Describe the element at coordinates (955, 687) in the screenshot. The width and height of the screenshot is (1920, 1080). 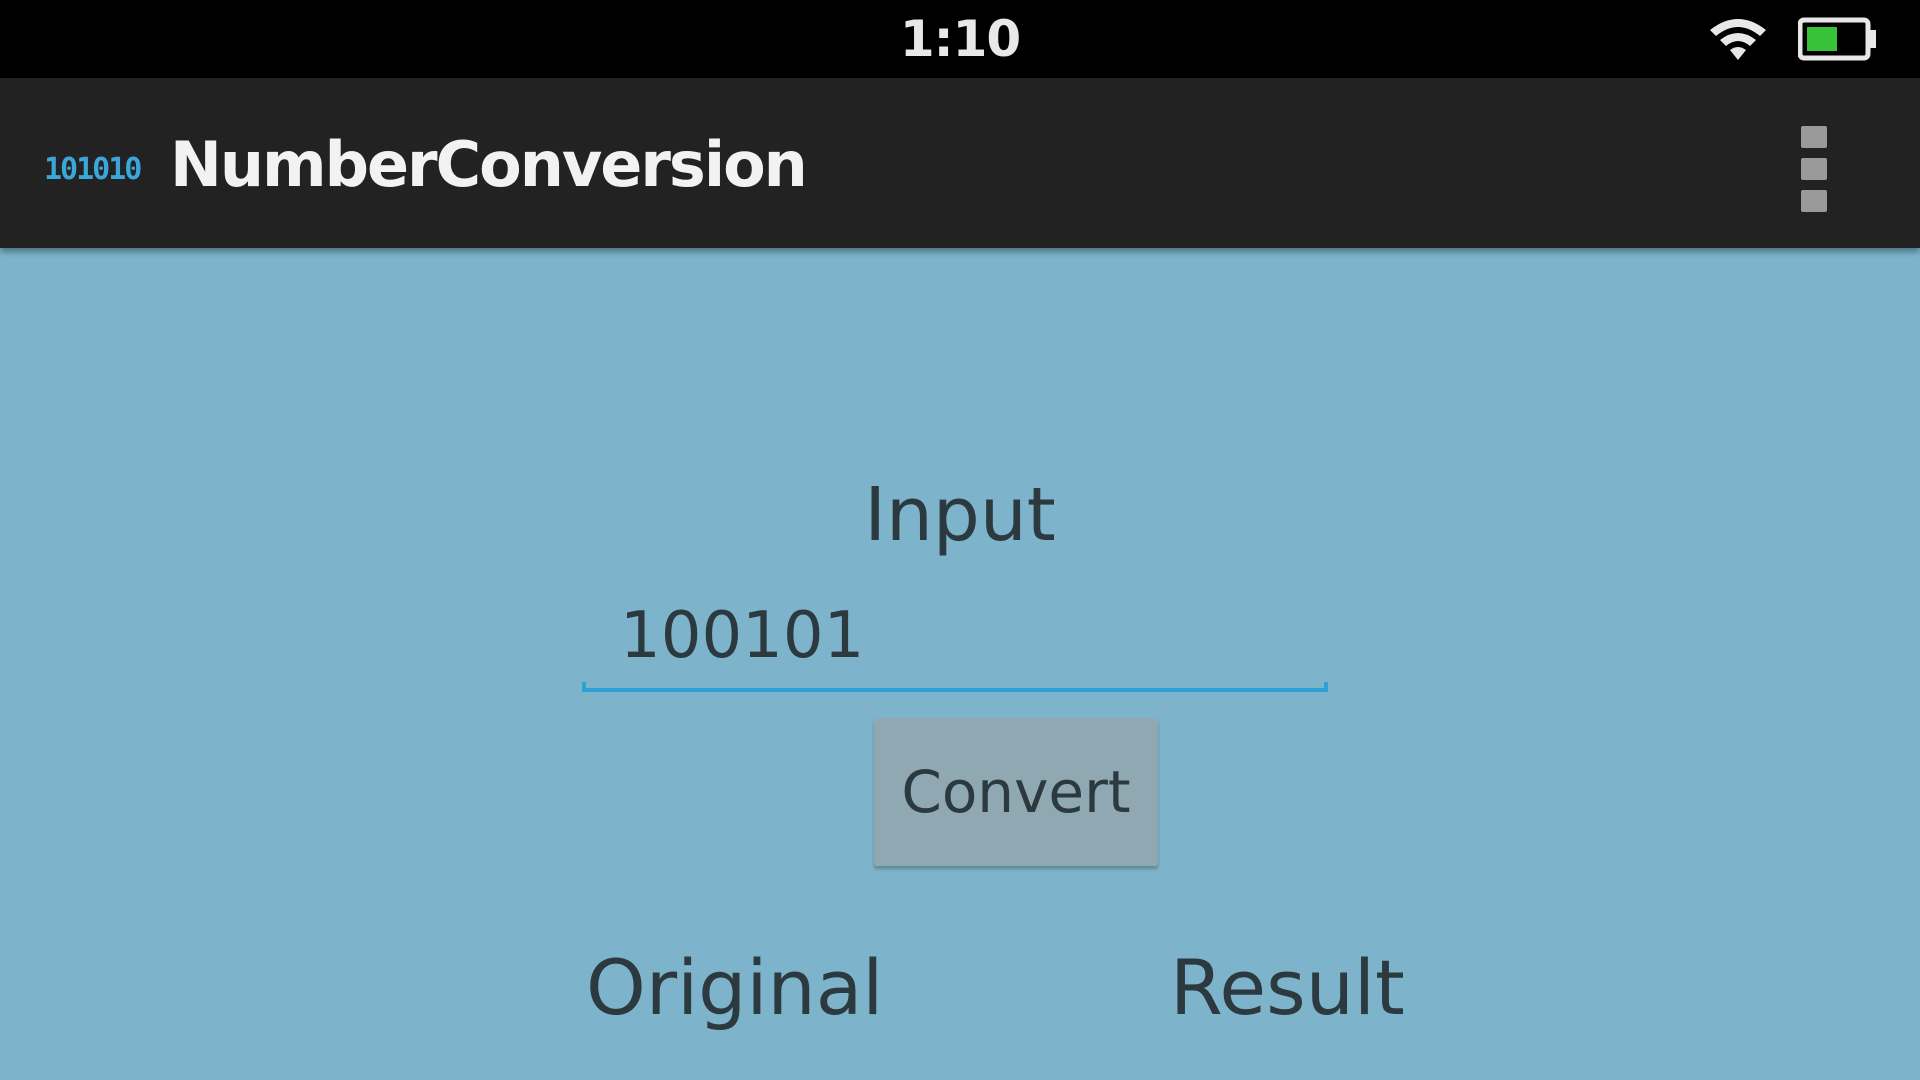
I see `input-underline` at that location.